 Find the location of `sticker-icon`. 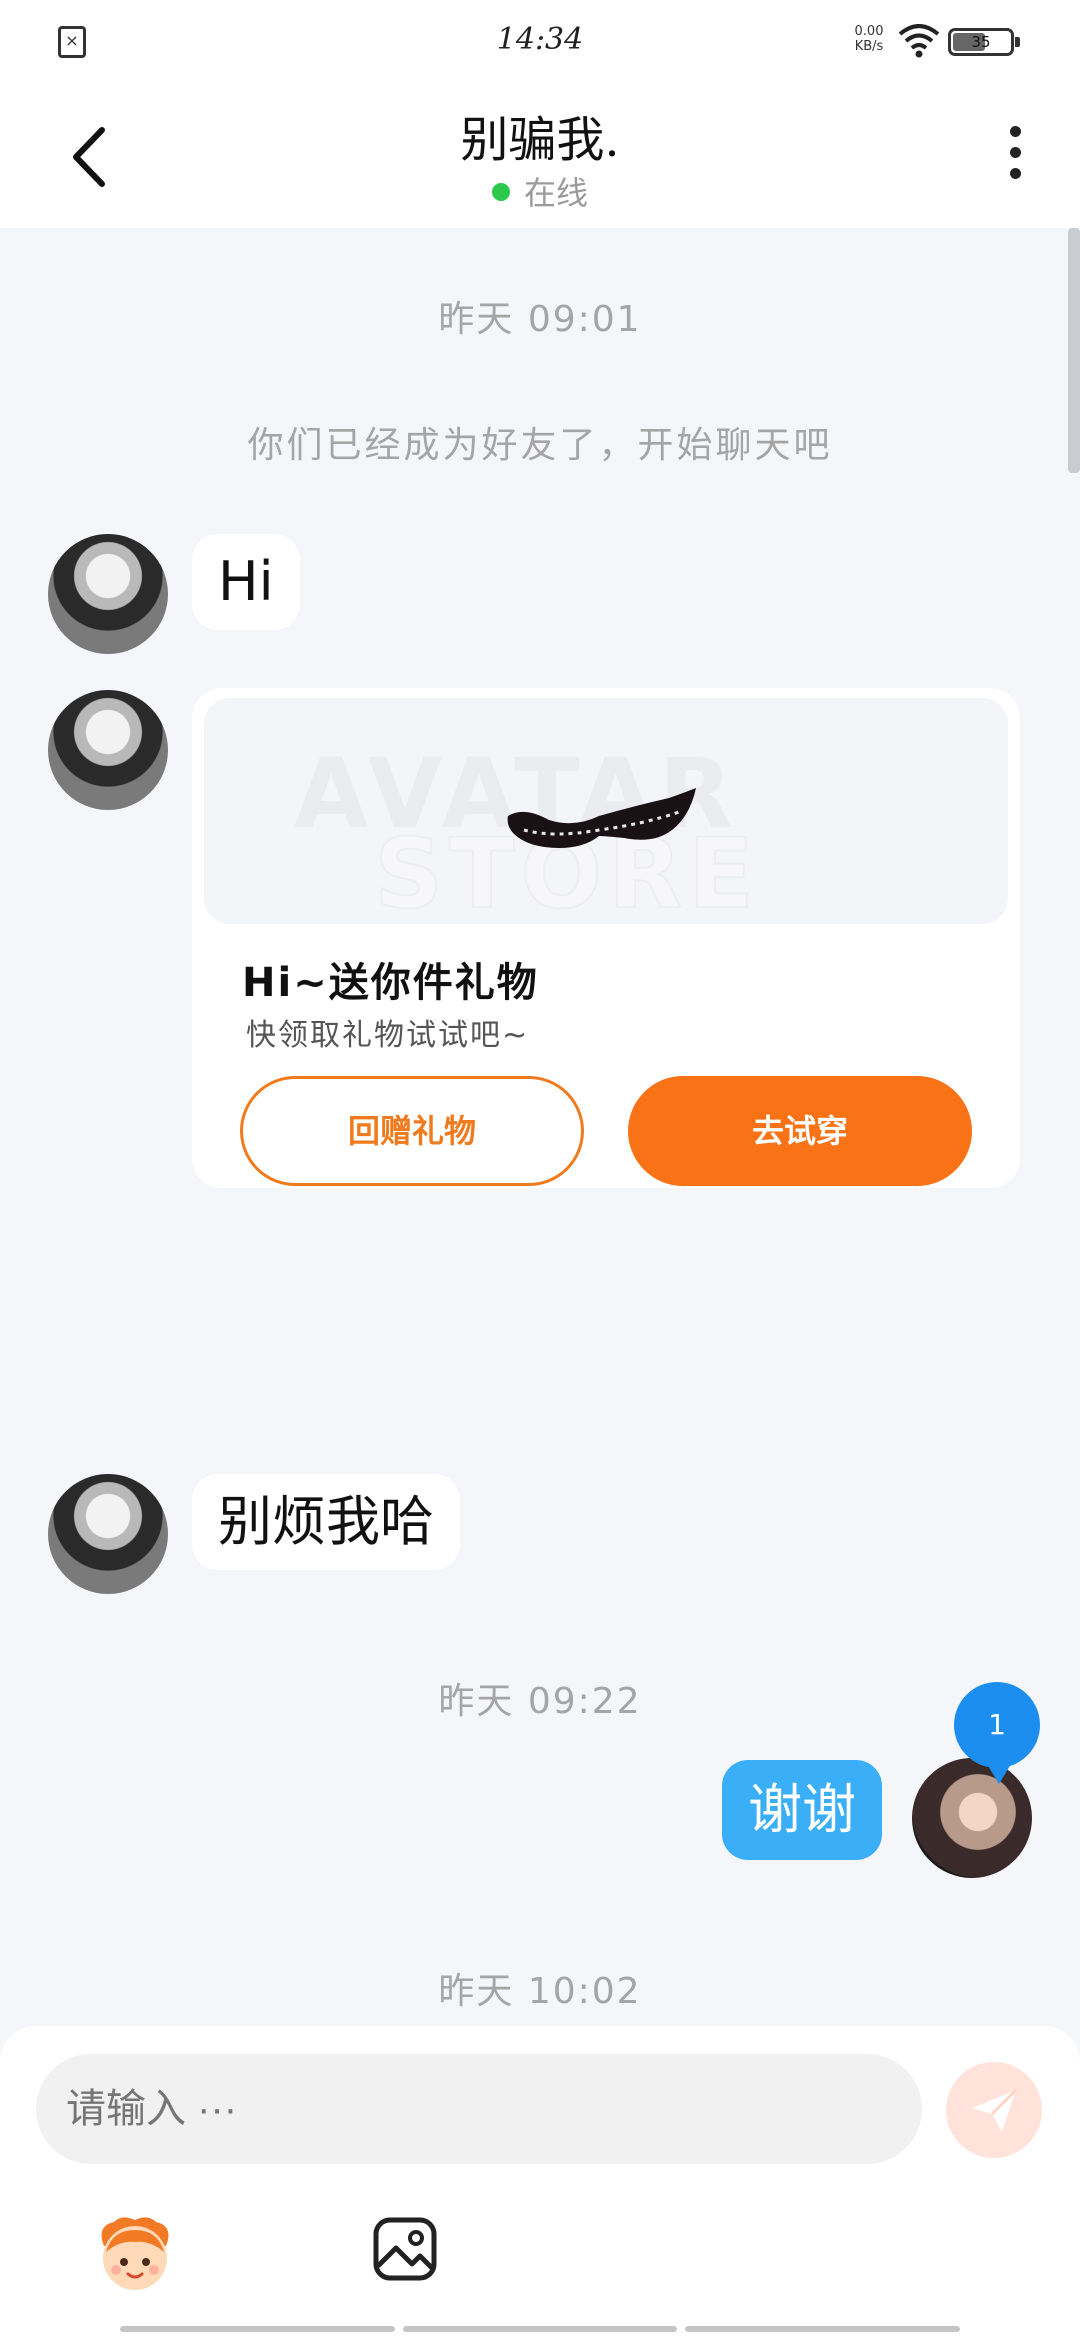

sticker-icon is located at coordinates (135, 2255).